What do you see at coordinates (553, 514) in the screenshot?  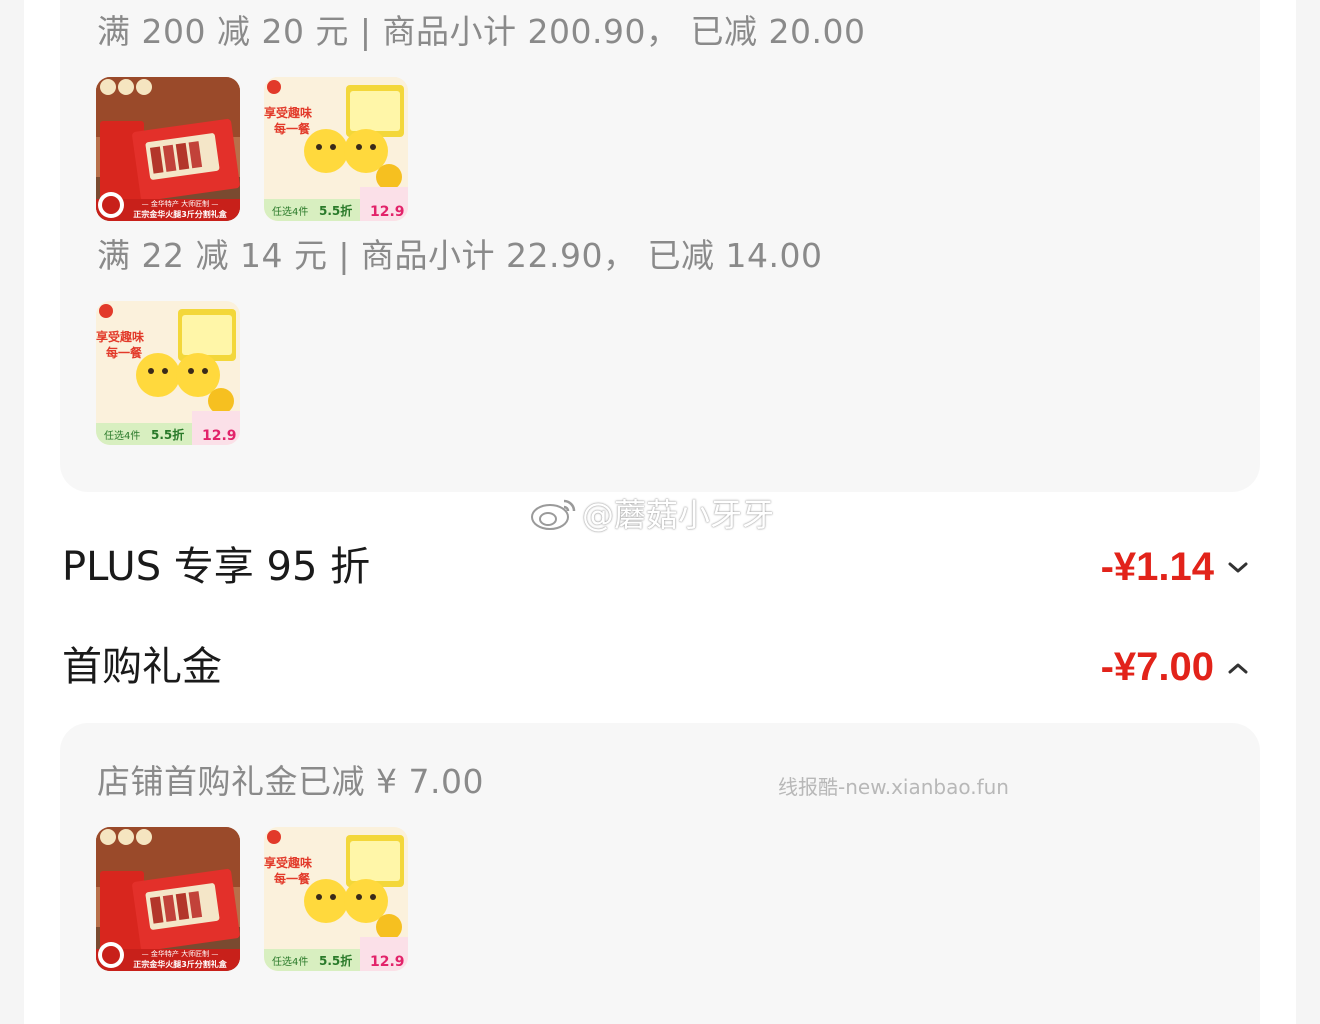 I see `weibo-logo-icon` at bounding box center [553, 514].